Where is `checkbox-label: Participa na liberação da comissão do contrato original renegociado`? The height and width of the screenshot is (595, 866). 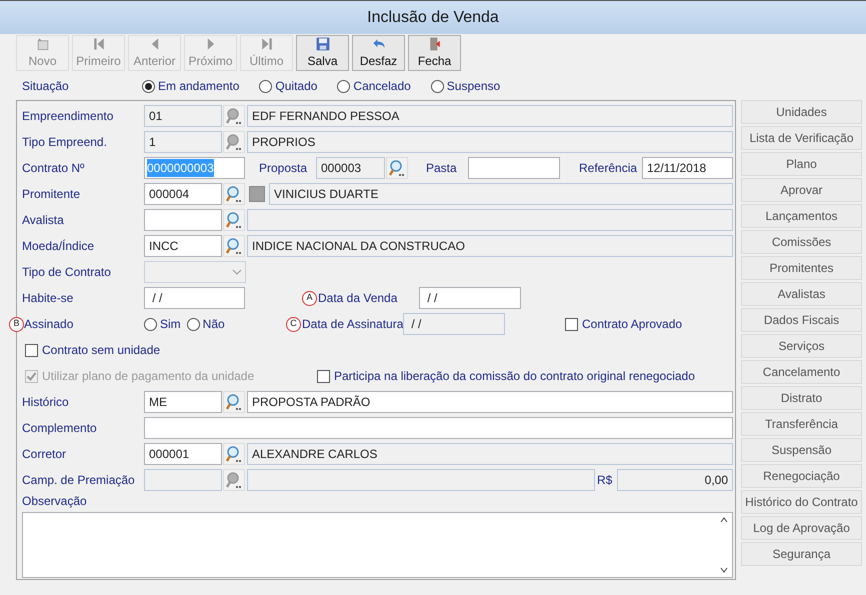
checkbox-label: Participa na liberação da comissão do contrato original renegociado is located at coordinates (514, 376).